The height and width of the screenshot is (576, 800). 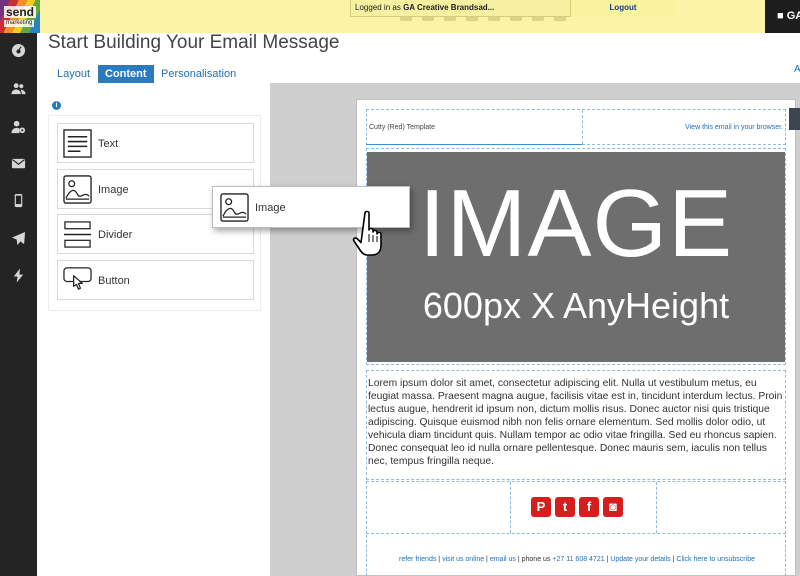 I want to click on user-menu-button: ■ GA, so click(x=782, y=16).